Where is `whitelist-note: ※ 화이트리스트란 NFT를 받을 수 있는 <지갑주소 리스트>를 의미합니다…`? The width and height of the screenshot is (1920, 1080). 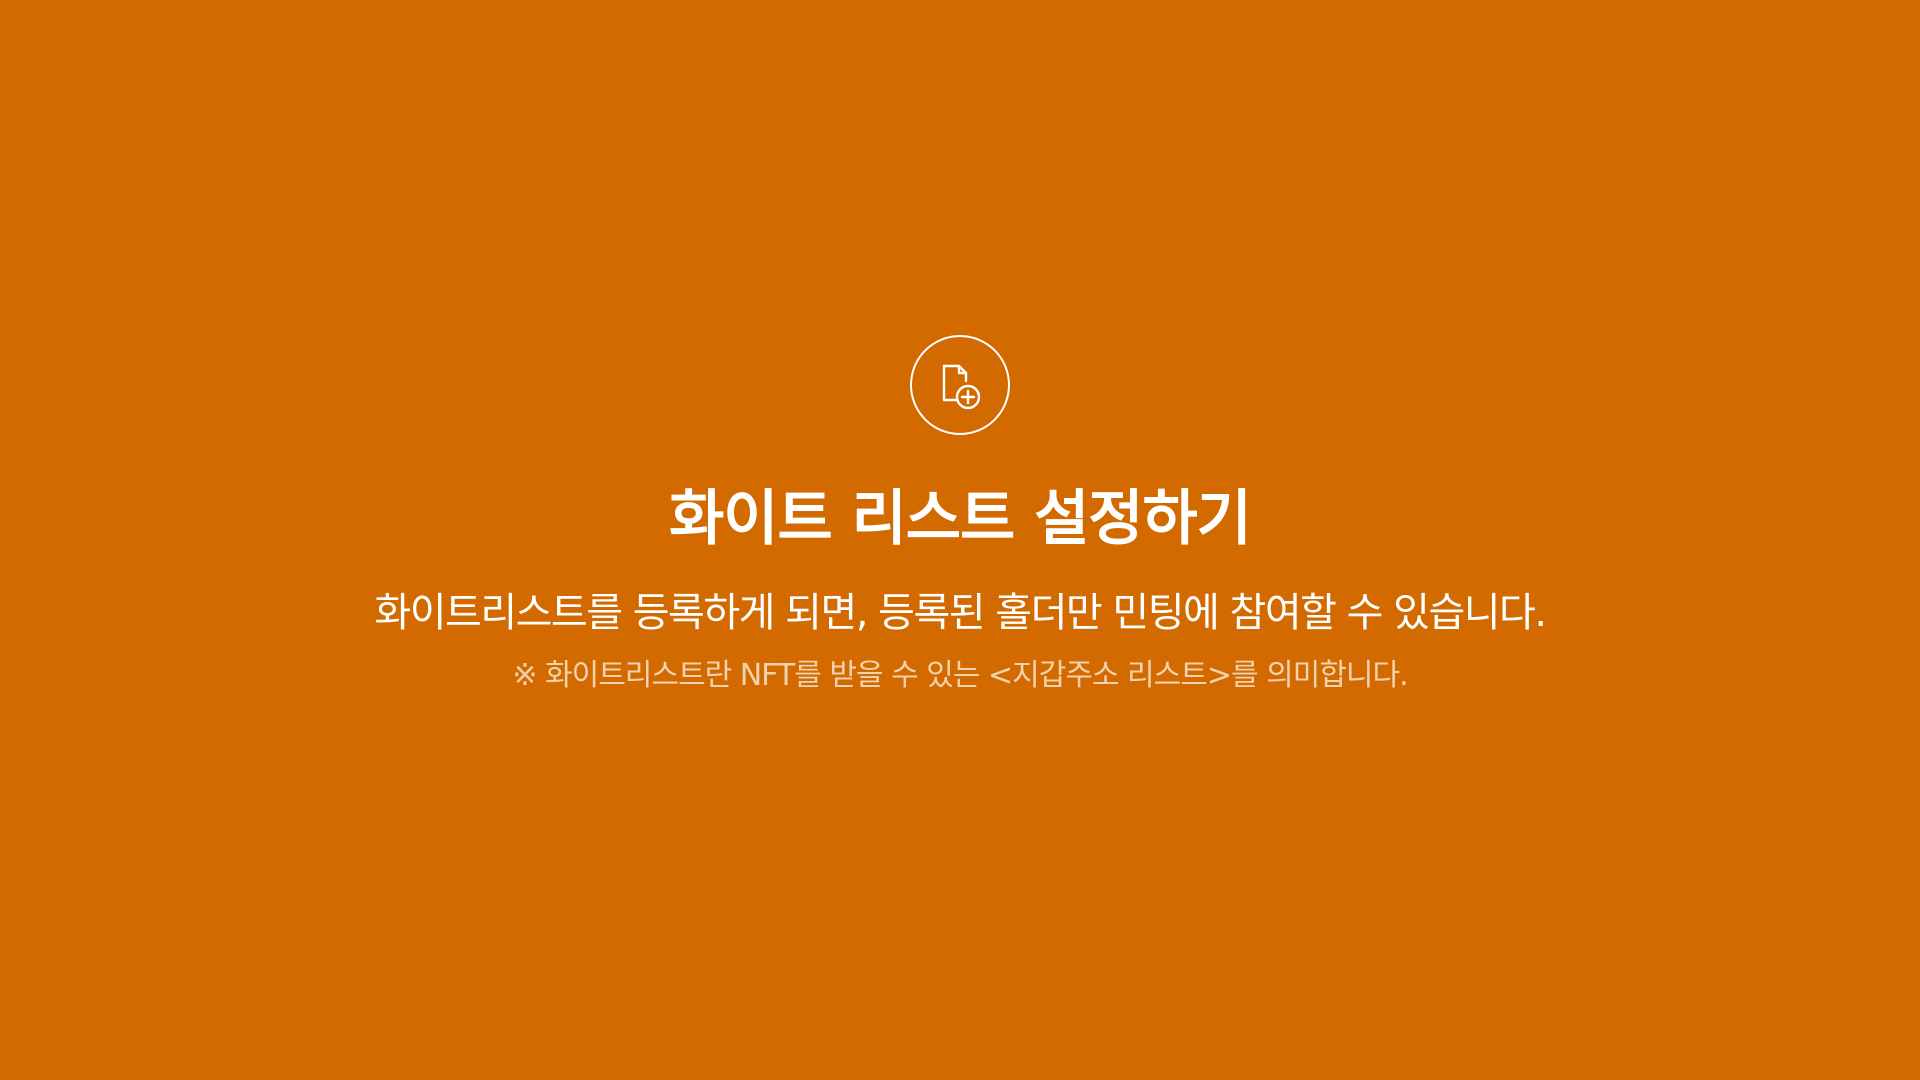 whitelist-note: ※ 화이트리스트란 NFT를 받을 수 있는 <지갑주소 리스트>를 의미합니다… is located at coordinates (960, 675).